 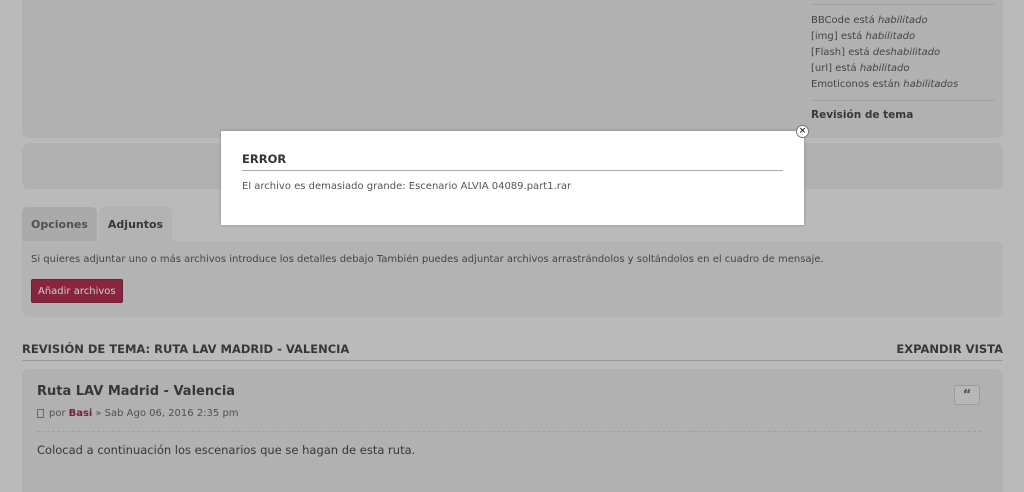 I want to click on error-title: ERROR, so click(x=264, y=159).